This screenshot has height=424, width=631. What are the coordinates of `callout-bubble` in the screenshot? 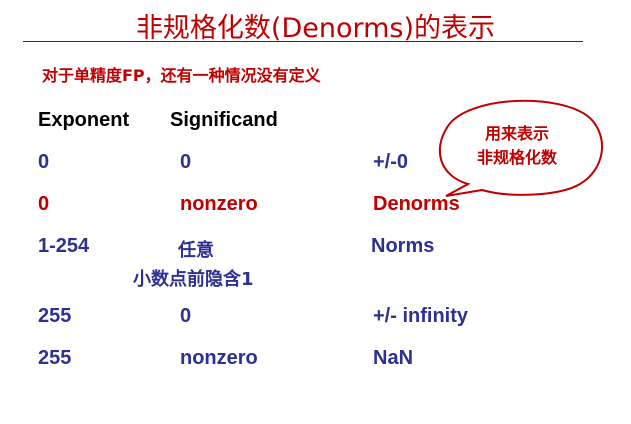 It's located at (521, 148).